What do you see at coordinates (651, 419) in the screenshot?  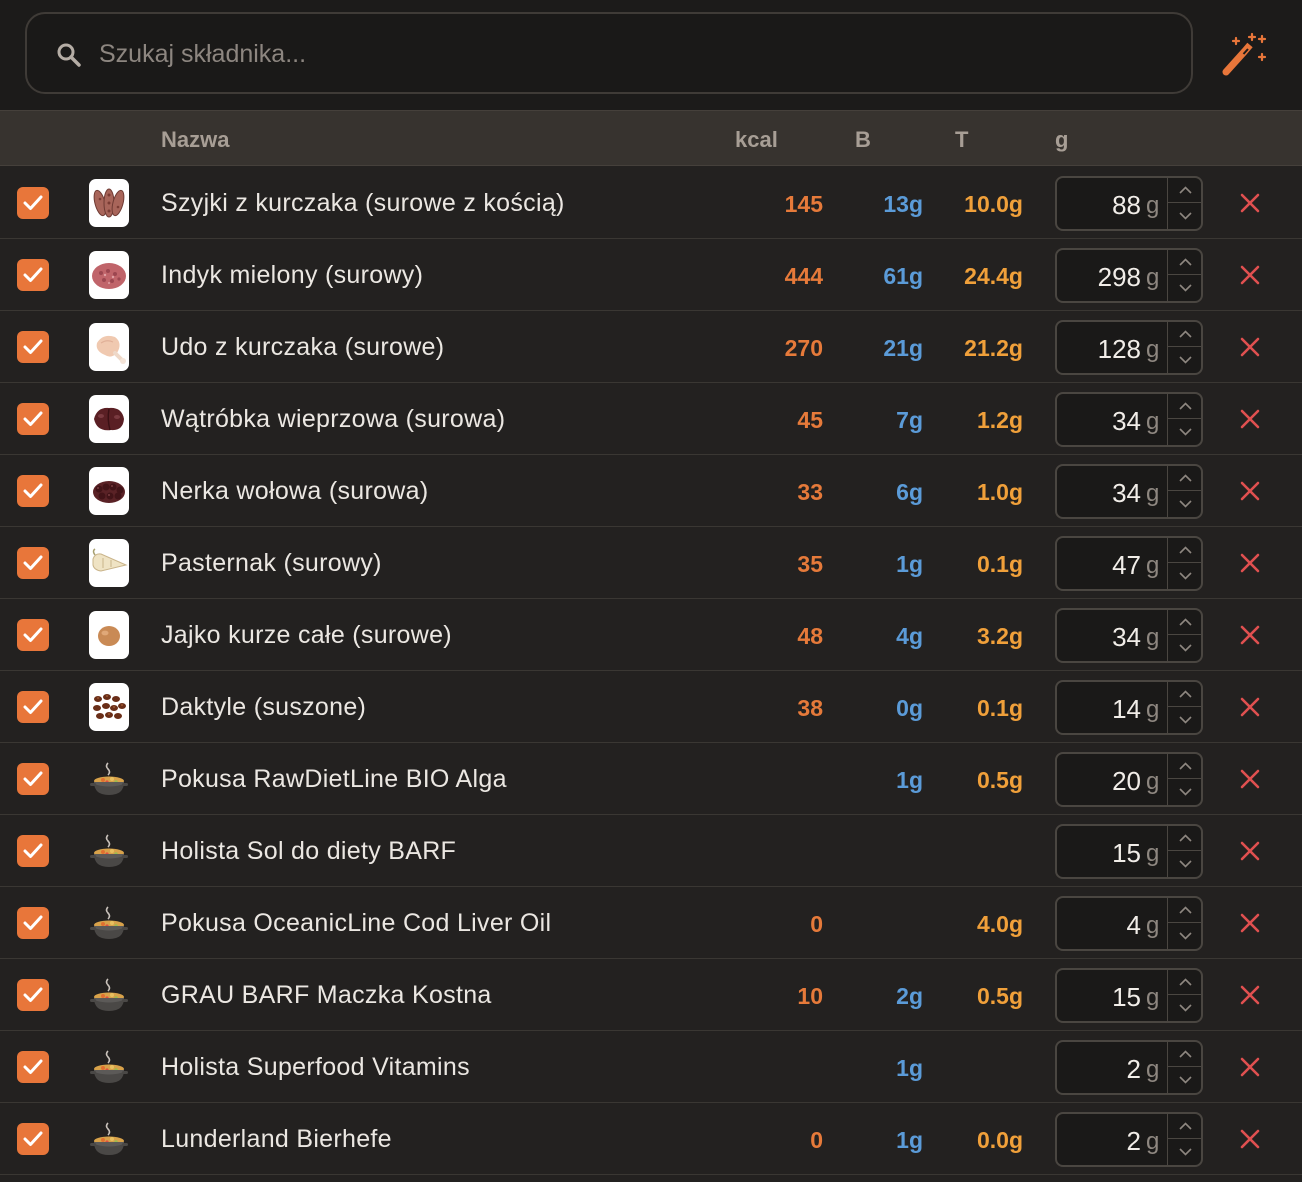 I see `table-row: Wątróbka wieprzowa (surowa) 45 7g 1.2g 34 g` at bounding box center [651, 419].